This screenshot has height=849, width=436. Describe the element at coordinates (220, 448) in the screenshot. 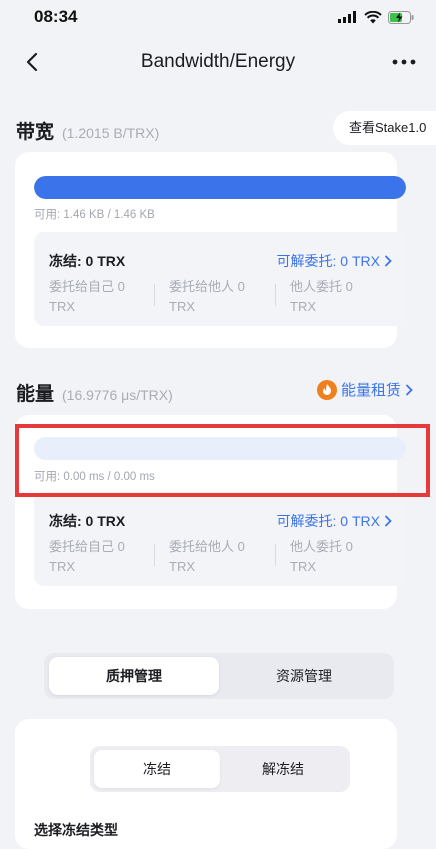

I see `energy-usage-bar` at that location.